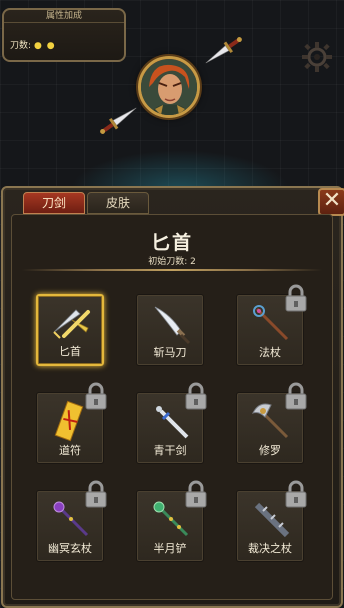 Image resolution: width=344 pixels, height=608 pixels. What do you see at coordinates (170, 548) in the screenshot?
I see `weapon-slot-label: 半月铲` at bounding box center [170, 548].